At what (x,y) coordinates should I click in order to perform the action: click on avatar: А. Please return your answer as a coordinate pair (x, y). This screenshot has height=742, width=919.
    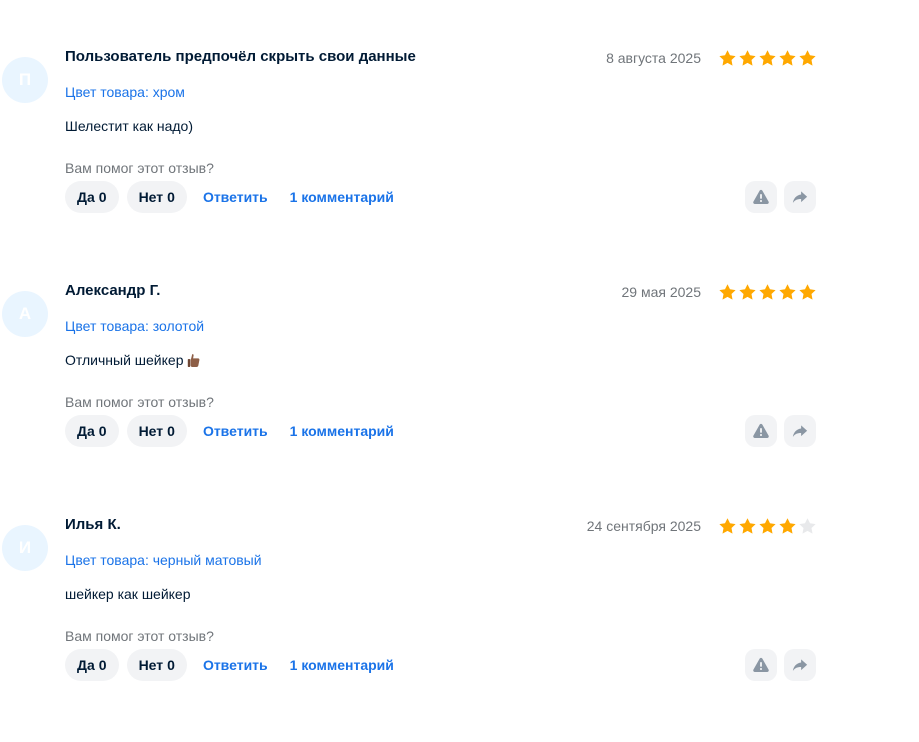
    Looking at the image, I should click on (25, 314).